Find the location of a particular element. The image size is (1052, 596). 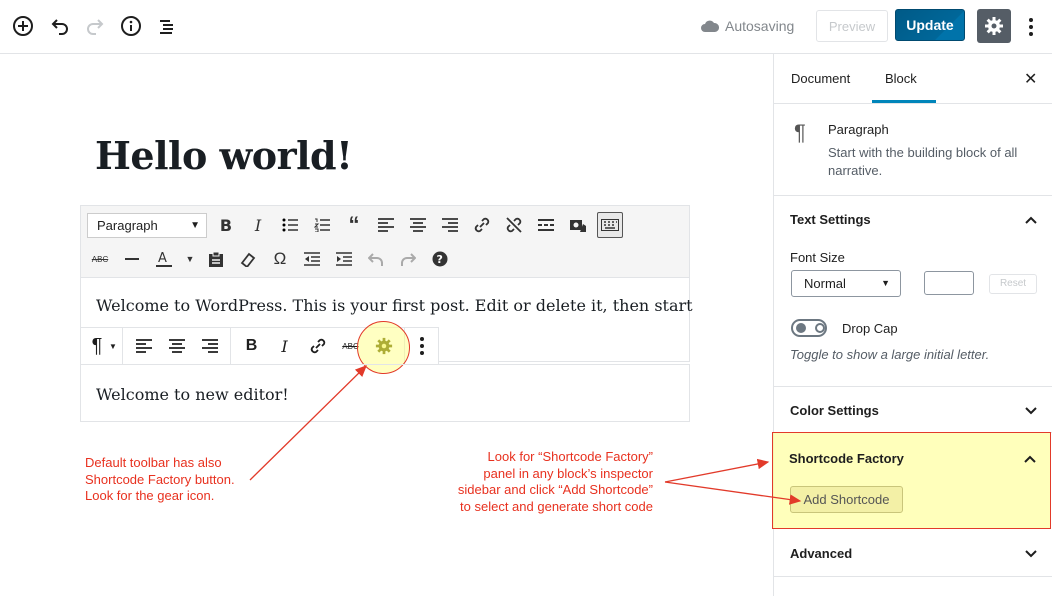

update-button: Update is located at coordinates (930, 25).